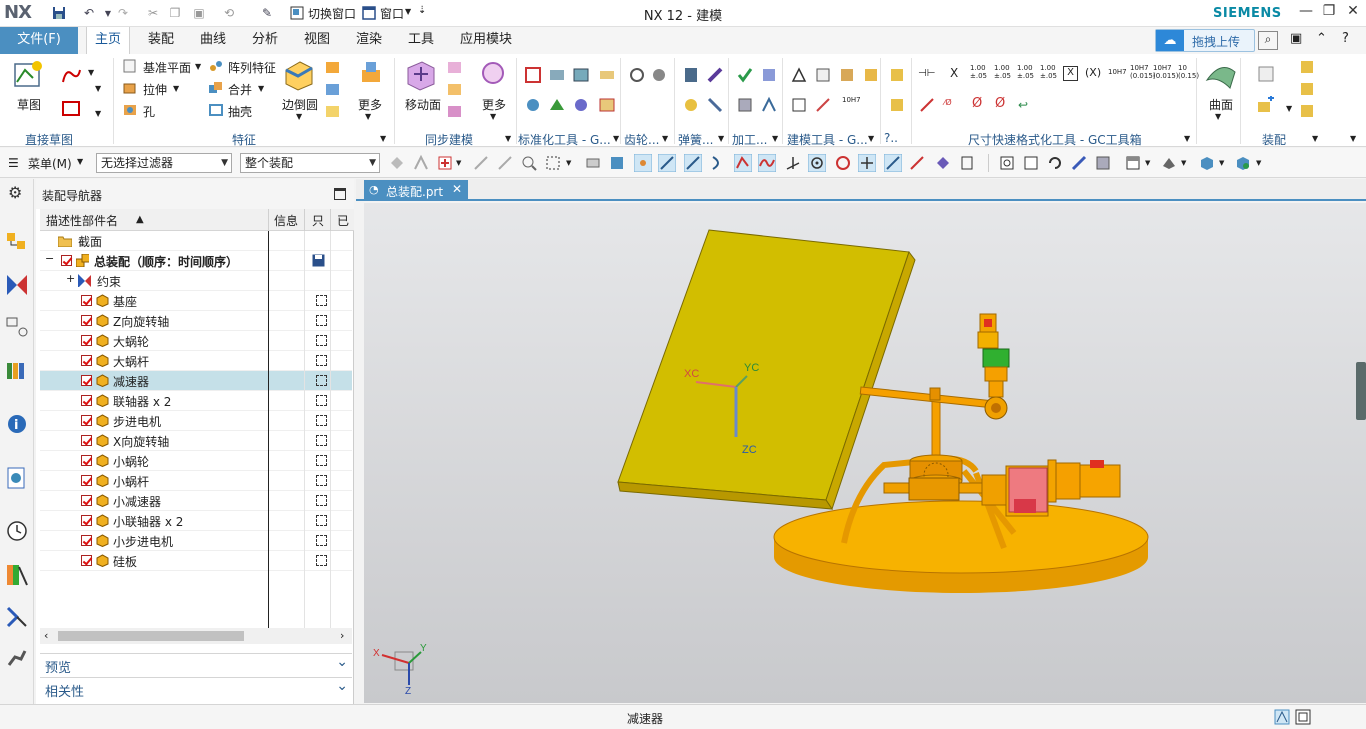 The width and height of the screenshot is (1366, 729). Describe the element at coordinates (153, 13) in the screenshot. I see `cut-icon: ✂` at that location.